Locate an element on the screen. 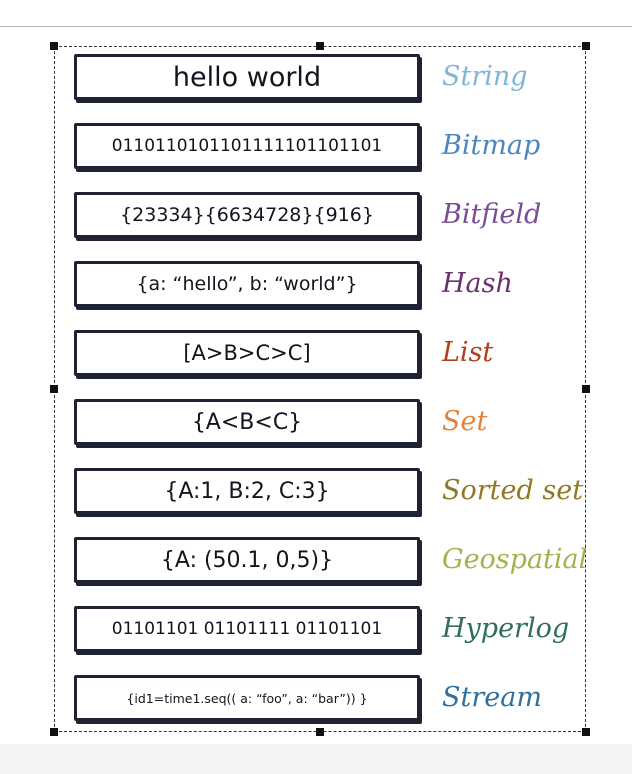 The image size is (632, 774). row-bitmap: 0110110101101111101101101 Bitmap is located at coordinates (334, 147).